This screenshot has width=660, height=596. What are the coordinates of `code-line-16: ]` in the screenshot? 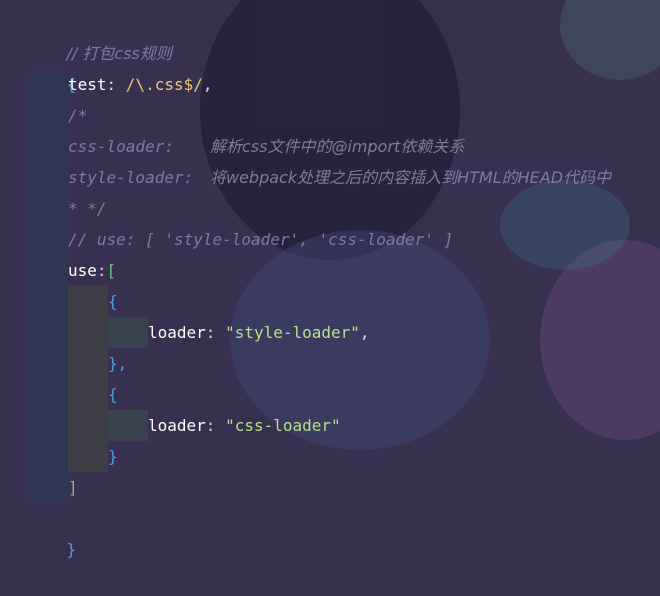 It's located at (39, 487).